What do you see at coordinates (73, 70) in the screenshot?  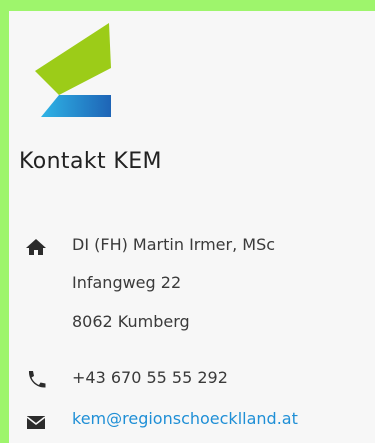 I see `kem-logo` at bounding box center [73, 70].